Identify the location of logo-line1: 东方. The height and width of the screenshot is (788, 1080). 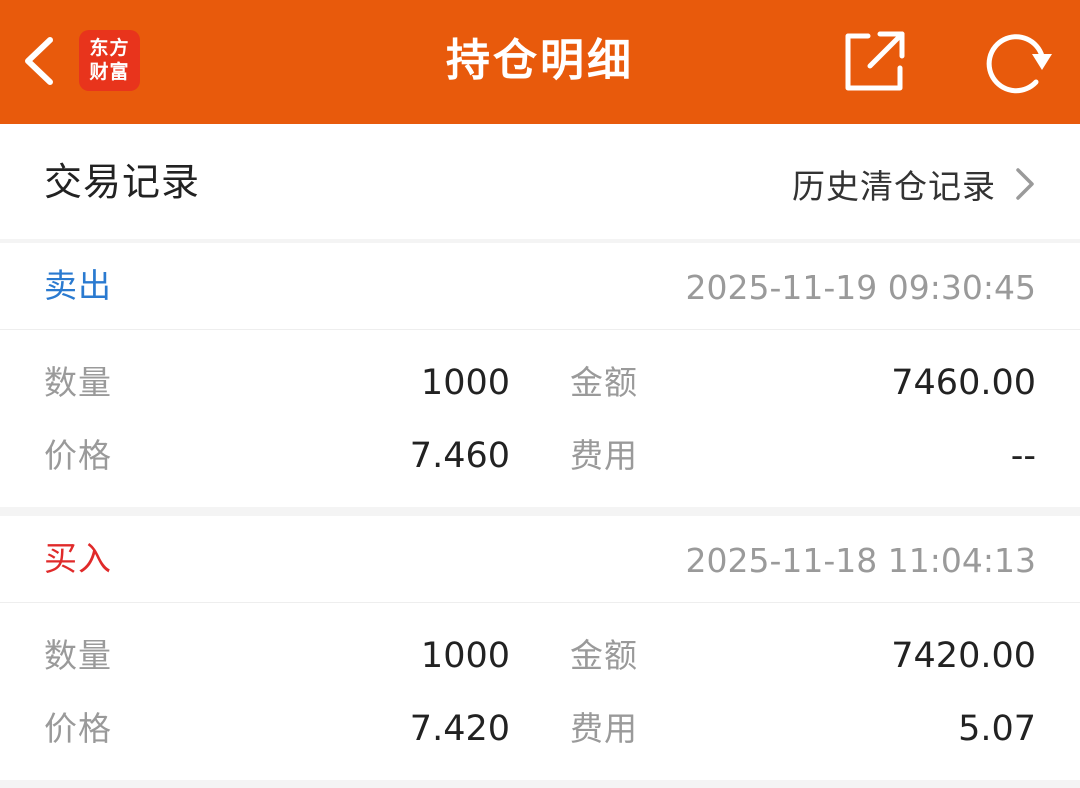
(109, 48).